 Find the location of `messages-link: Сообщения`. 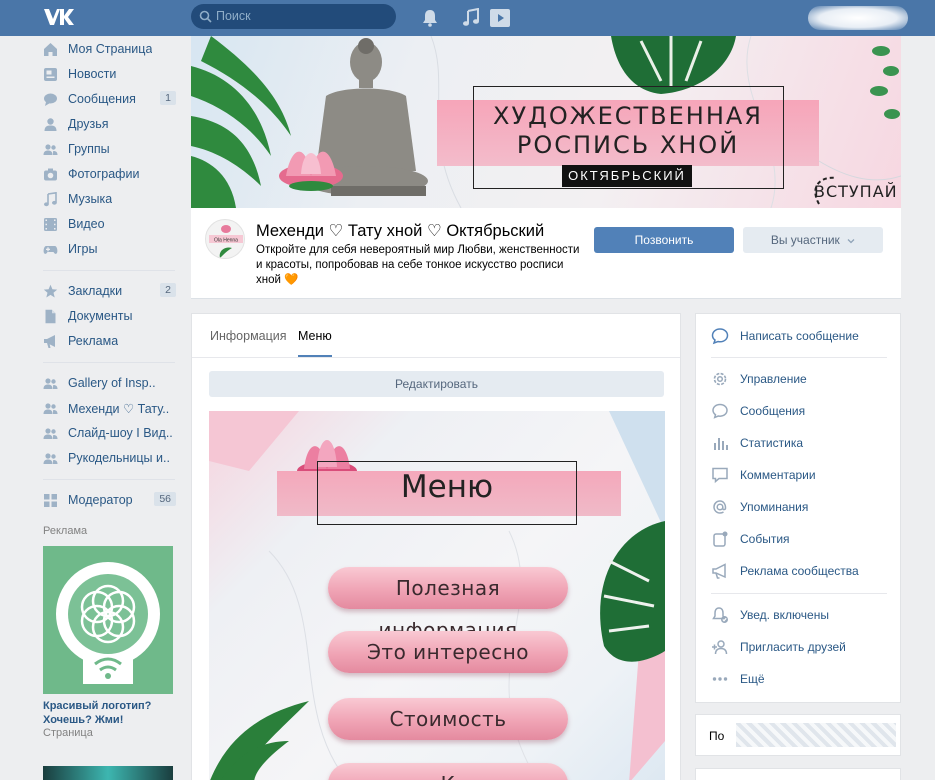

messages-link: Сообщения is located at coordinates (801, 411).